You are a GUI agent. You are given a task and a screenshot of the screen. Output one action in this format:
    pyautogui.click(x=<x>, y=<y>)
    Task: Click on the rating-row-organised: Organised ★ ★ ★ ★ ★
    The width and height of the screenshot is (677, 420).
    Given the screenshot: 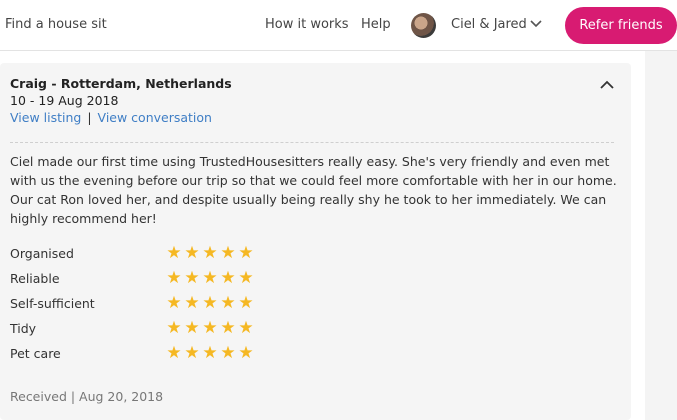 What is the action you would take?
    pyautogui.click(x=160, y=253)
    